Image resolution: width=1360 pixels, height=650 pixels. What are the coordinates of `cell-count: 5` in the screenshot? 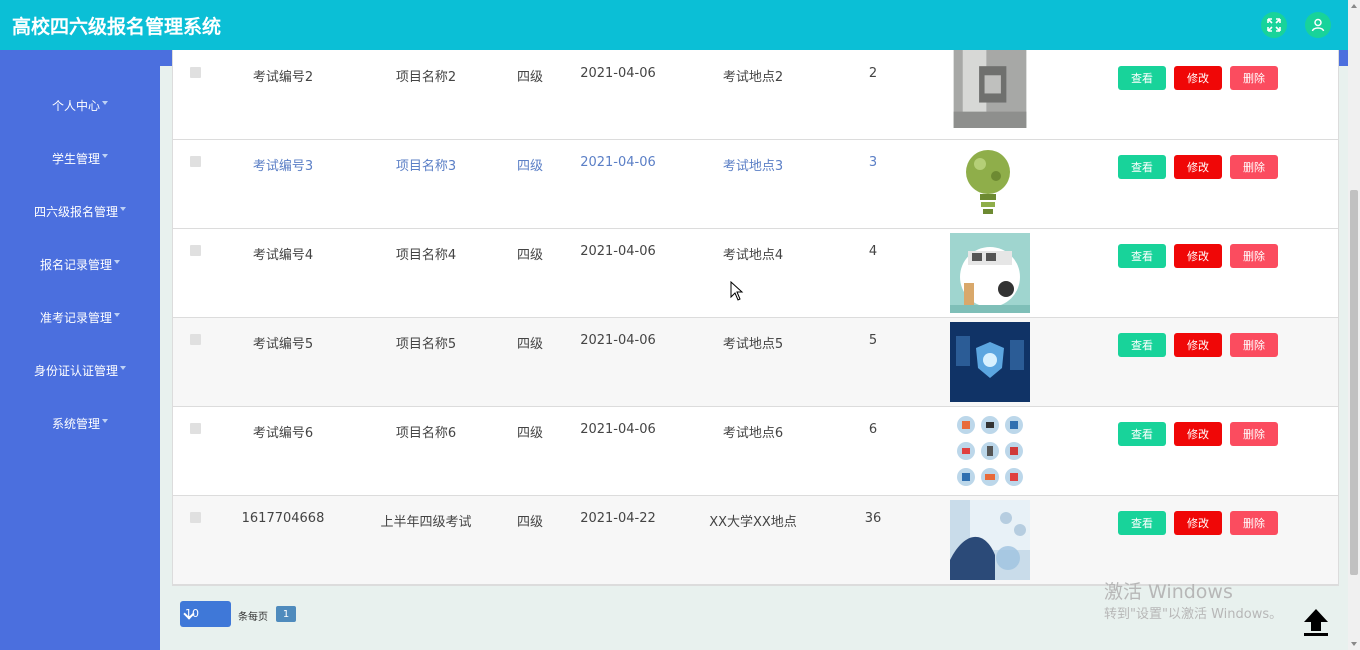 It's located at (873, 340).